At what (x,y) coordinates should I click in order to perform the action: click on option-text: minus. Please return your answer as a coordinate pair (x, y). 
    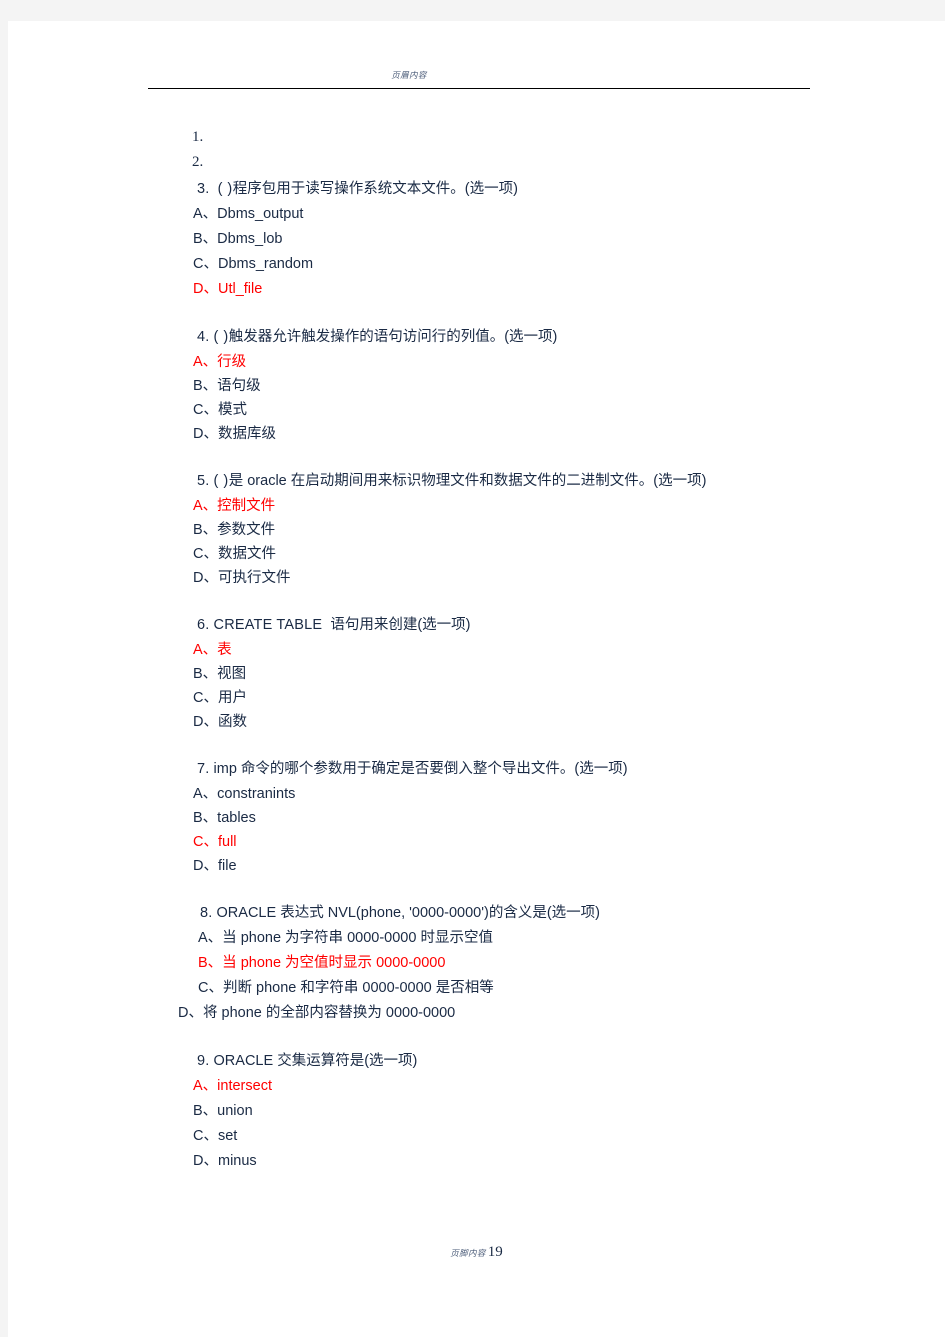
    Looking at the image, I should click on (237, 1161).